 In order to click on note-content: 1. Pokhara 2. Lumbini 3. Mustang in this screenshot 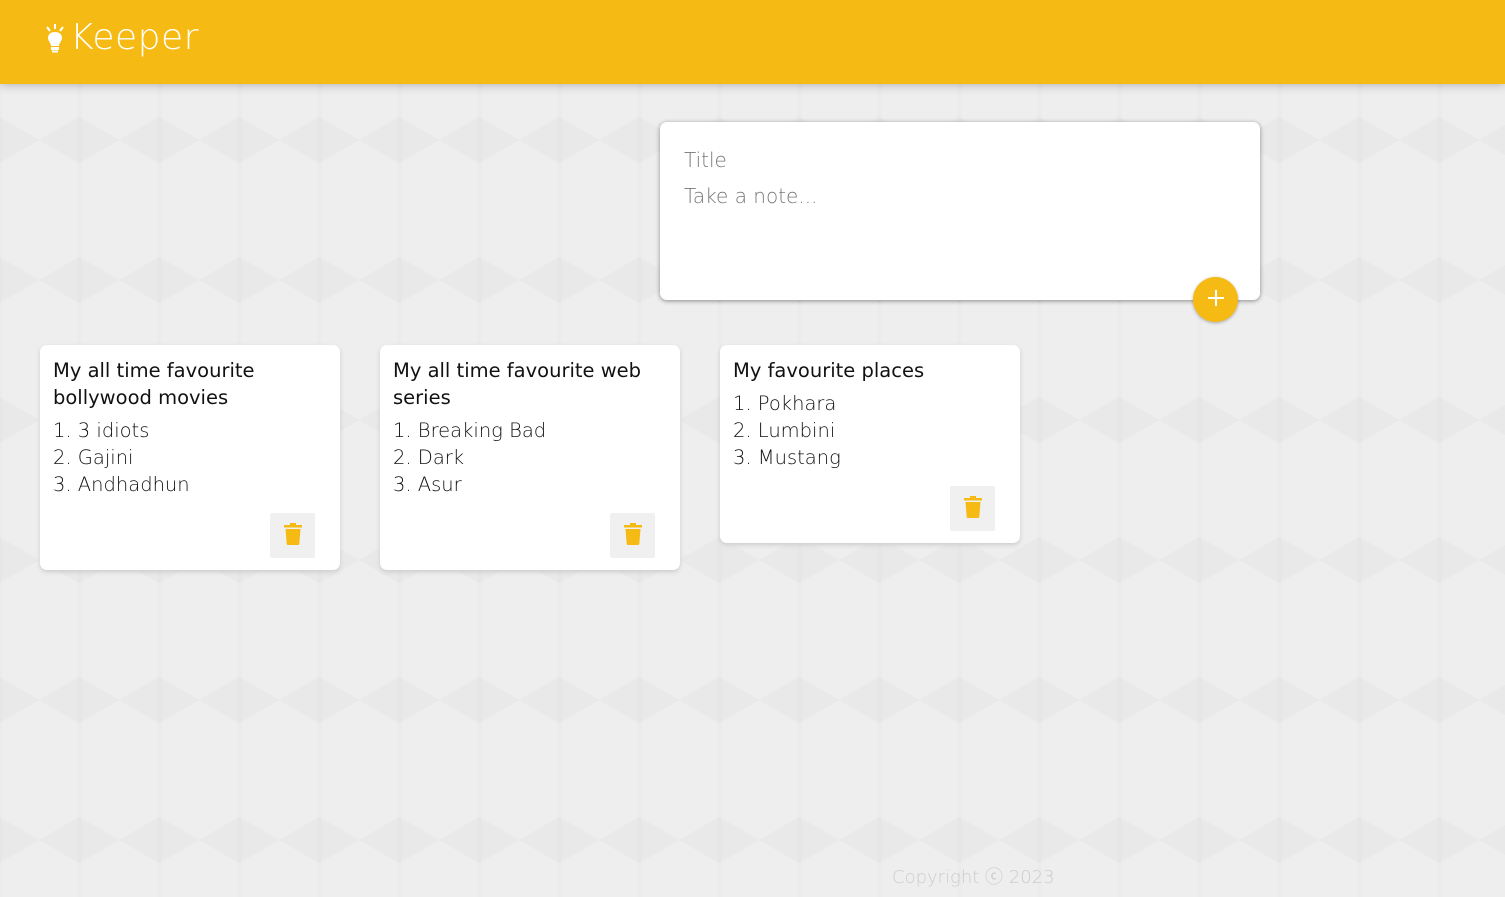, I will do `click(787, 430)`.